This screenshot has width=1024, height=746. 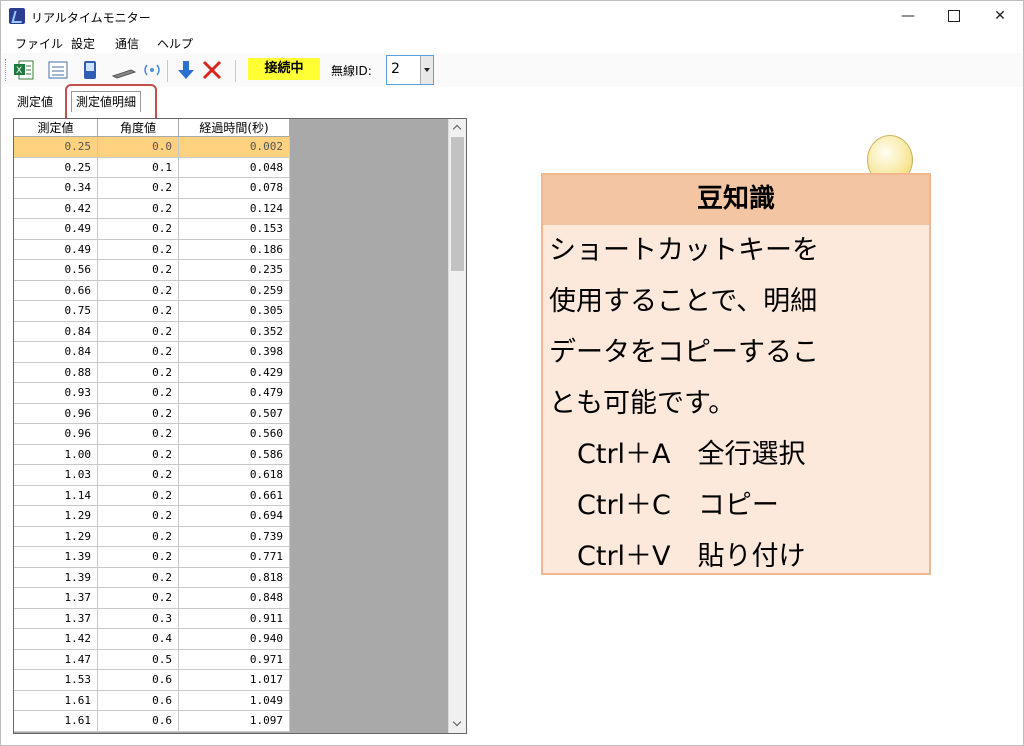 I want to click on table-row: 0.75 0.2 0.305, so click(x=152, y=311).